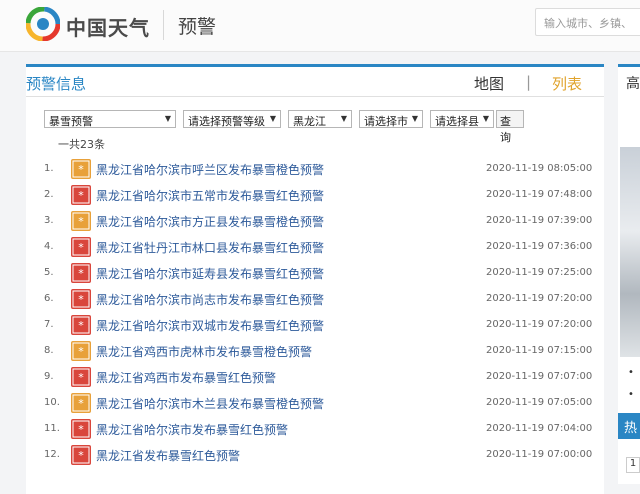  I want to click on warning-title-link: 黑龙江省哈尔滨市发布暴雪红色预警, so click(192, 429).